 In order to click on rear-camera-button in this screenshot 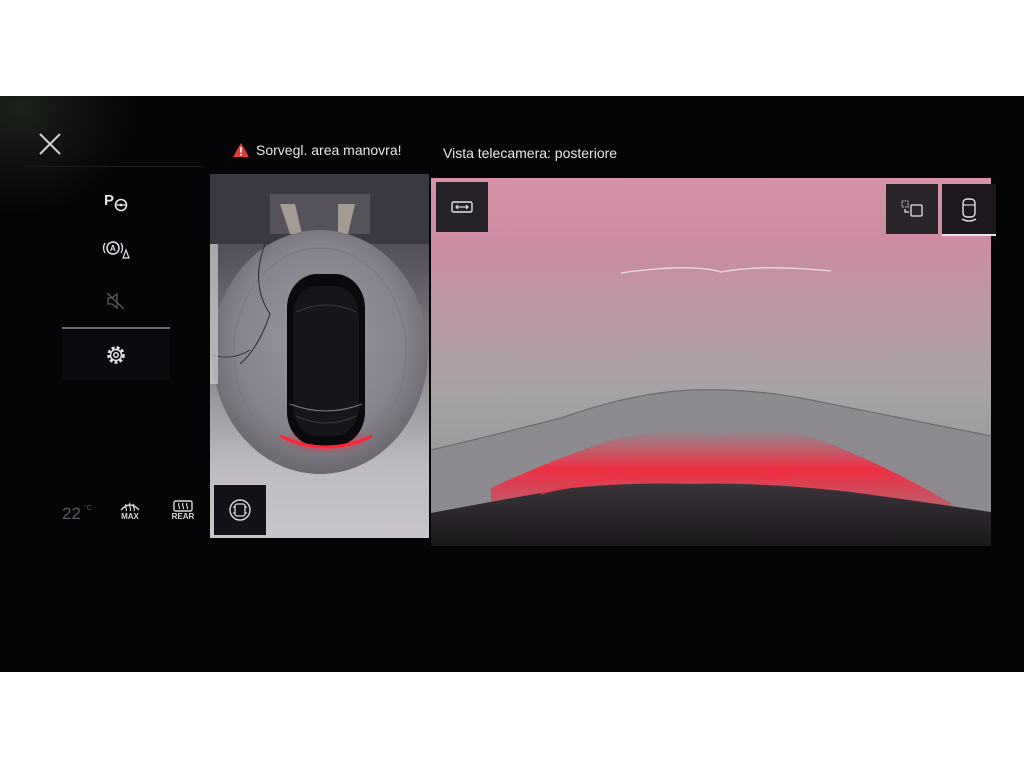, I will do `click(969, 209)`.